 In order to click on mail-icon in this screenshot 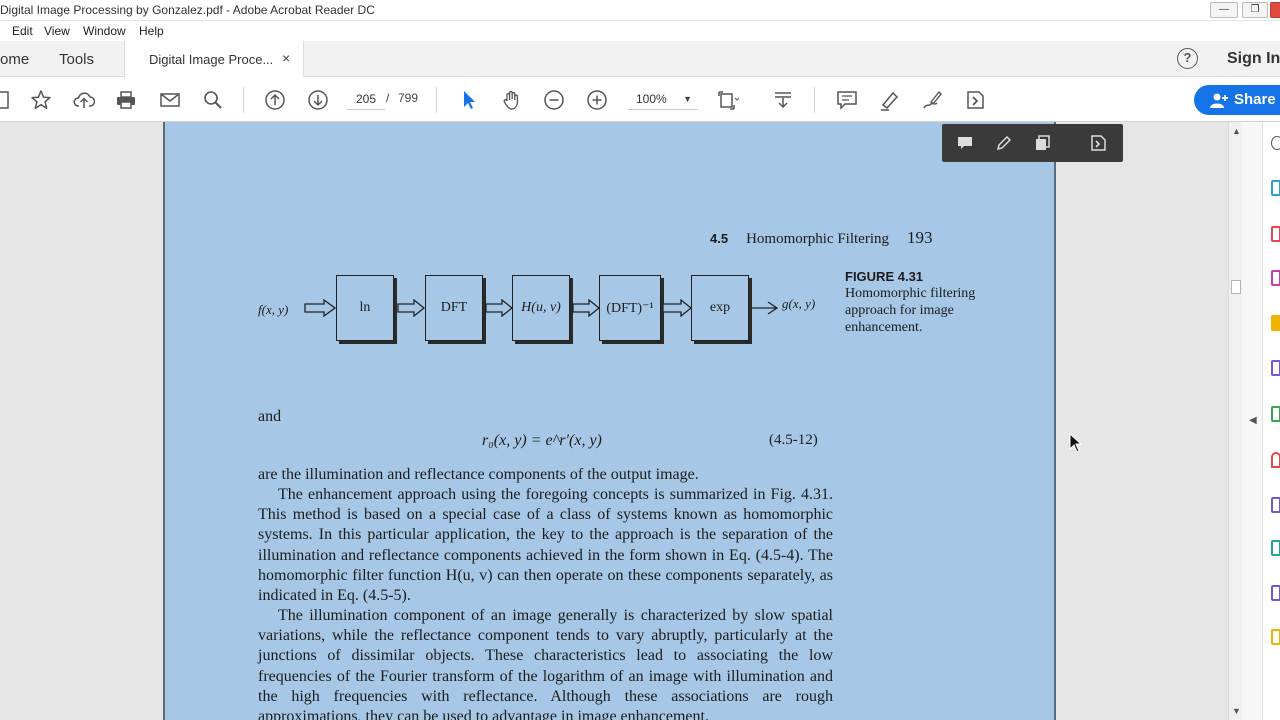, I will do `click(170, 100)`.